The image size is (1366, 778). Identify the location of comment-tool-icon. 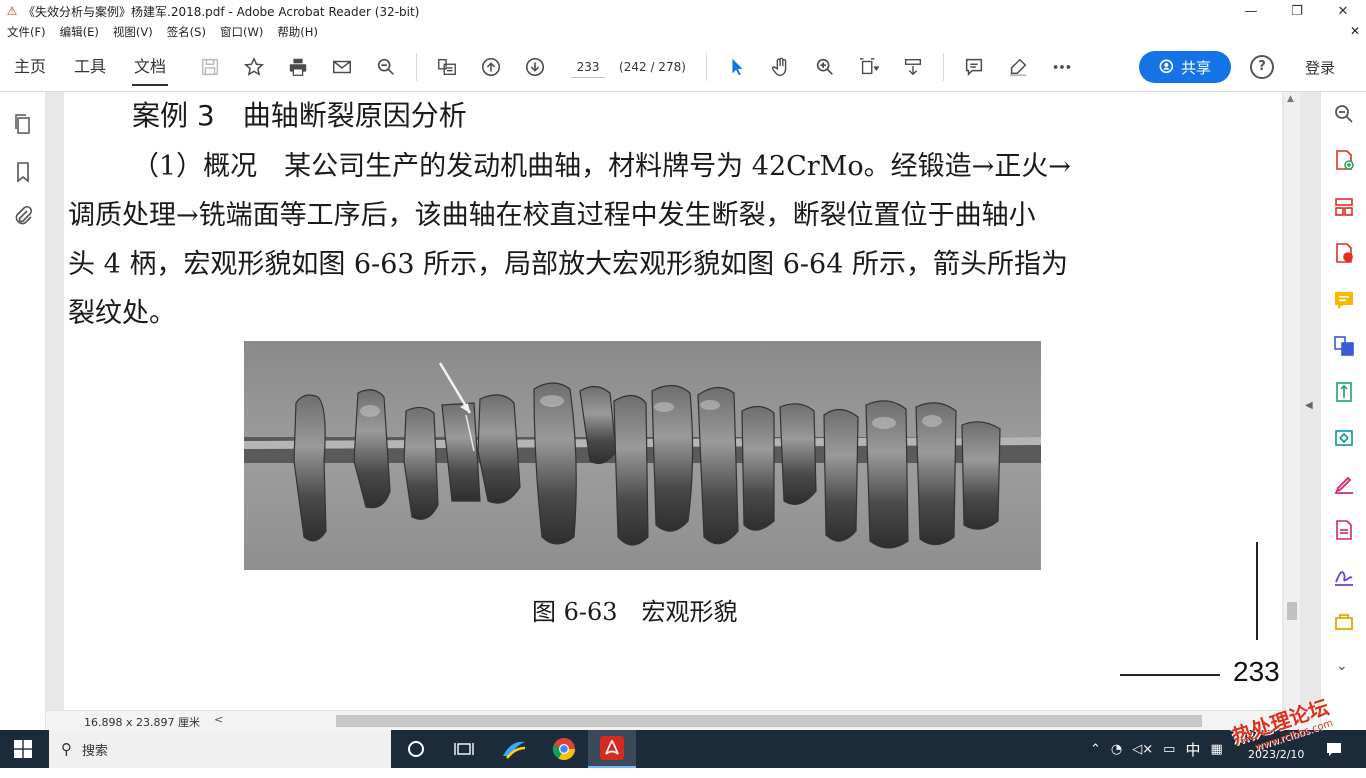
(1344, 300).